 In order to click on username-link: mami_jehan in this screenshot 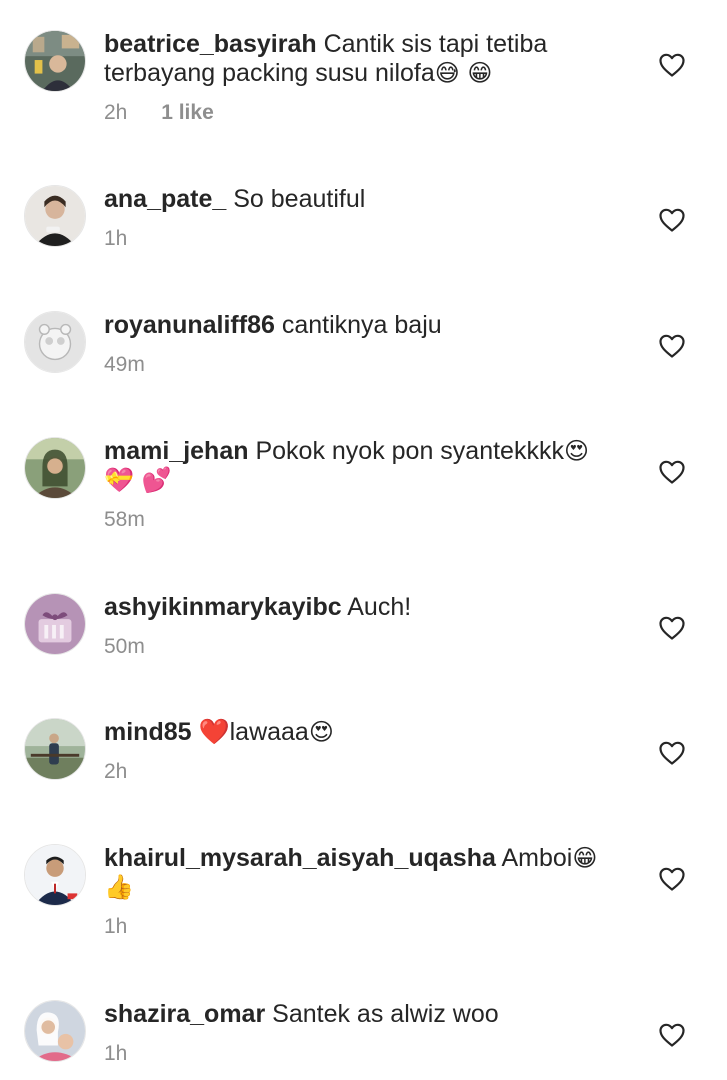, I will do `click(176, 451)`.